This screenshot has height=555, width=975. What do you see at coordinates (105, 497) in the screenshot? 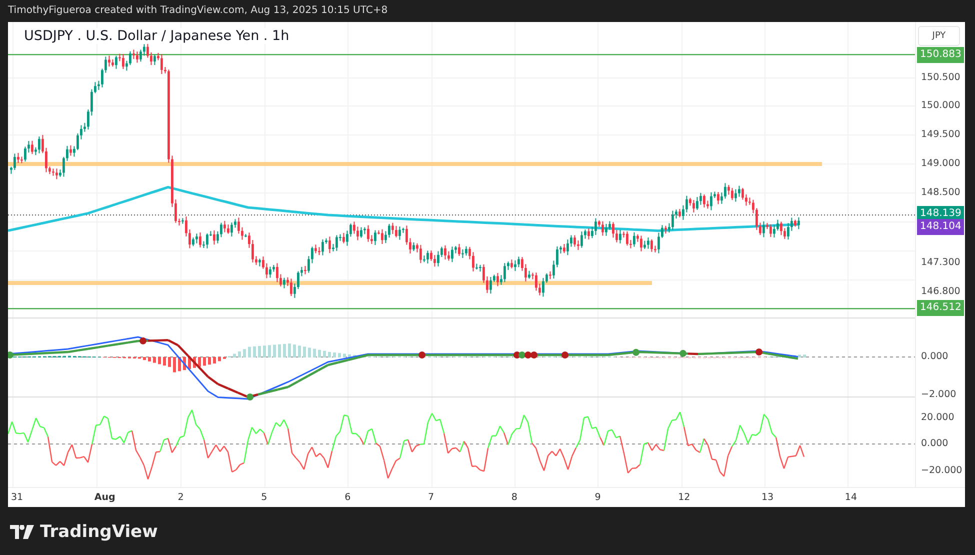
I see `date-label: Aug` at bounding box center [105, 497].